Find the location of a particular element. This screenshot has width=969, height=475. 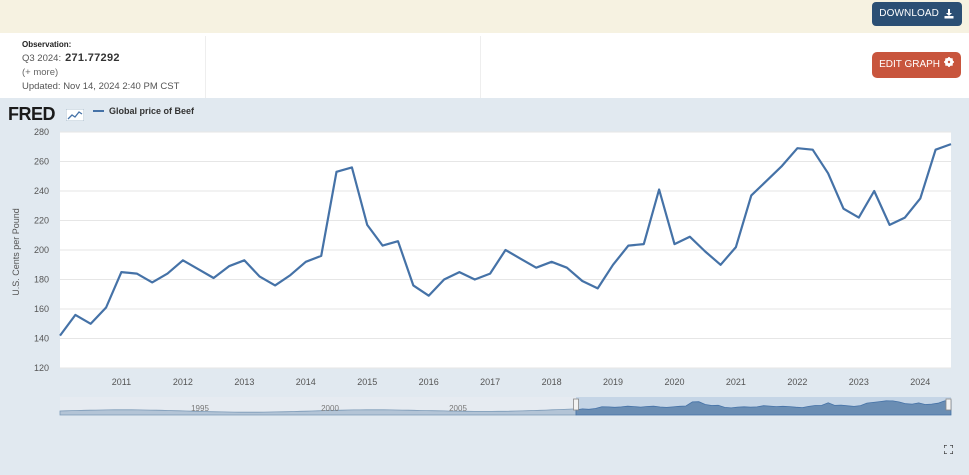

fullscreen-icon is located at coordinates (948, 450).